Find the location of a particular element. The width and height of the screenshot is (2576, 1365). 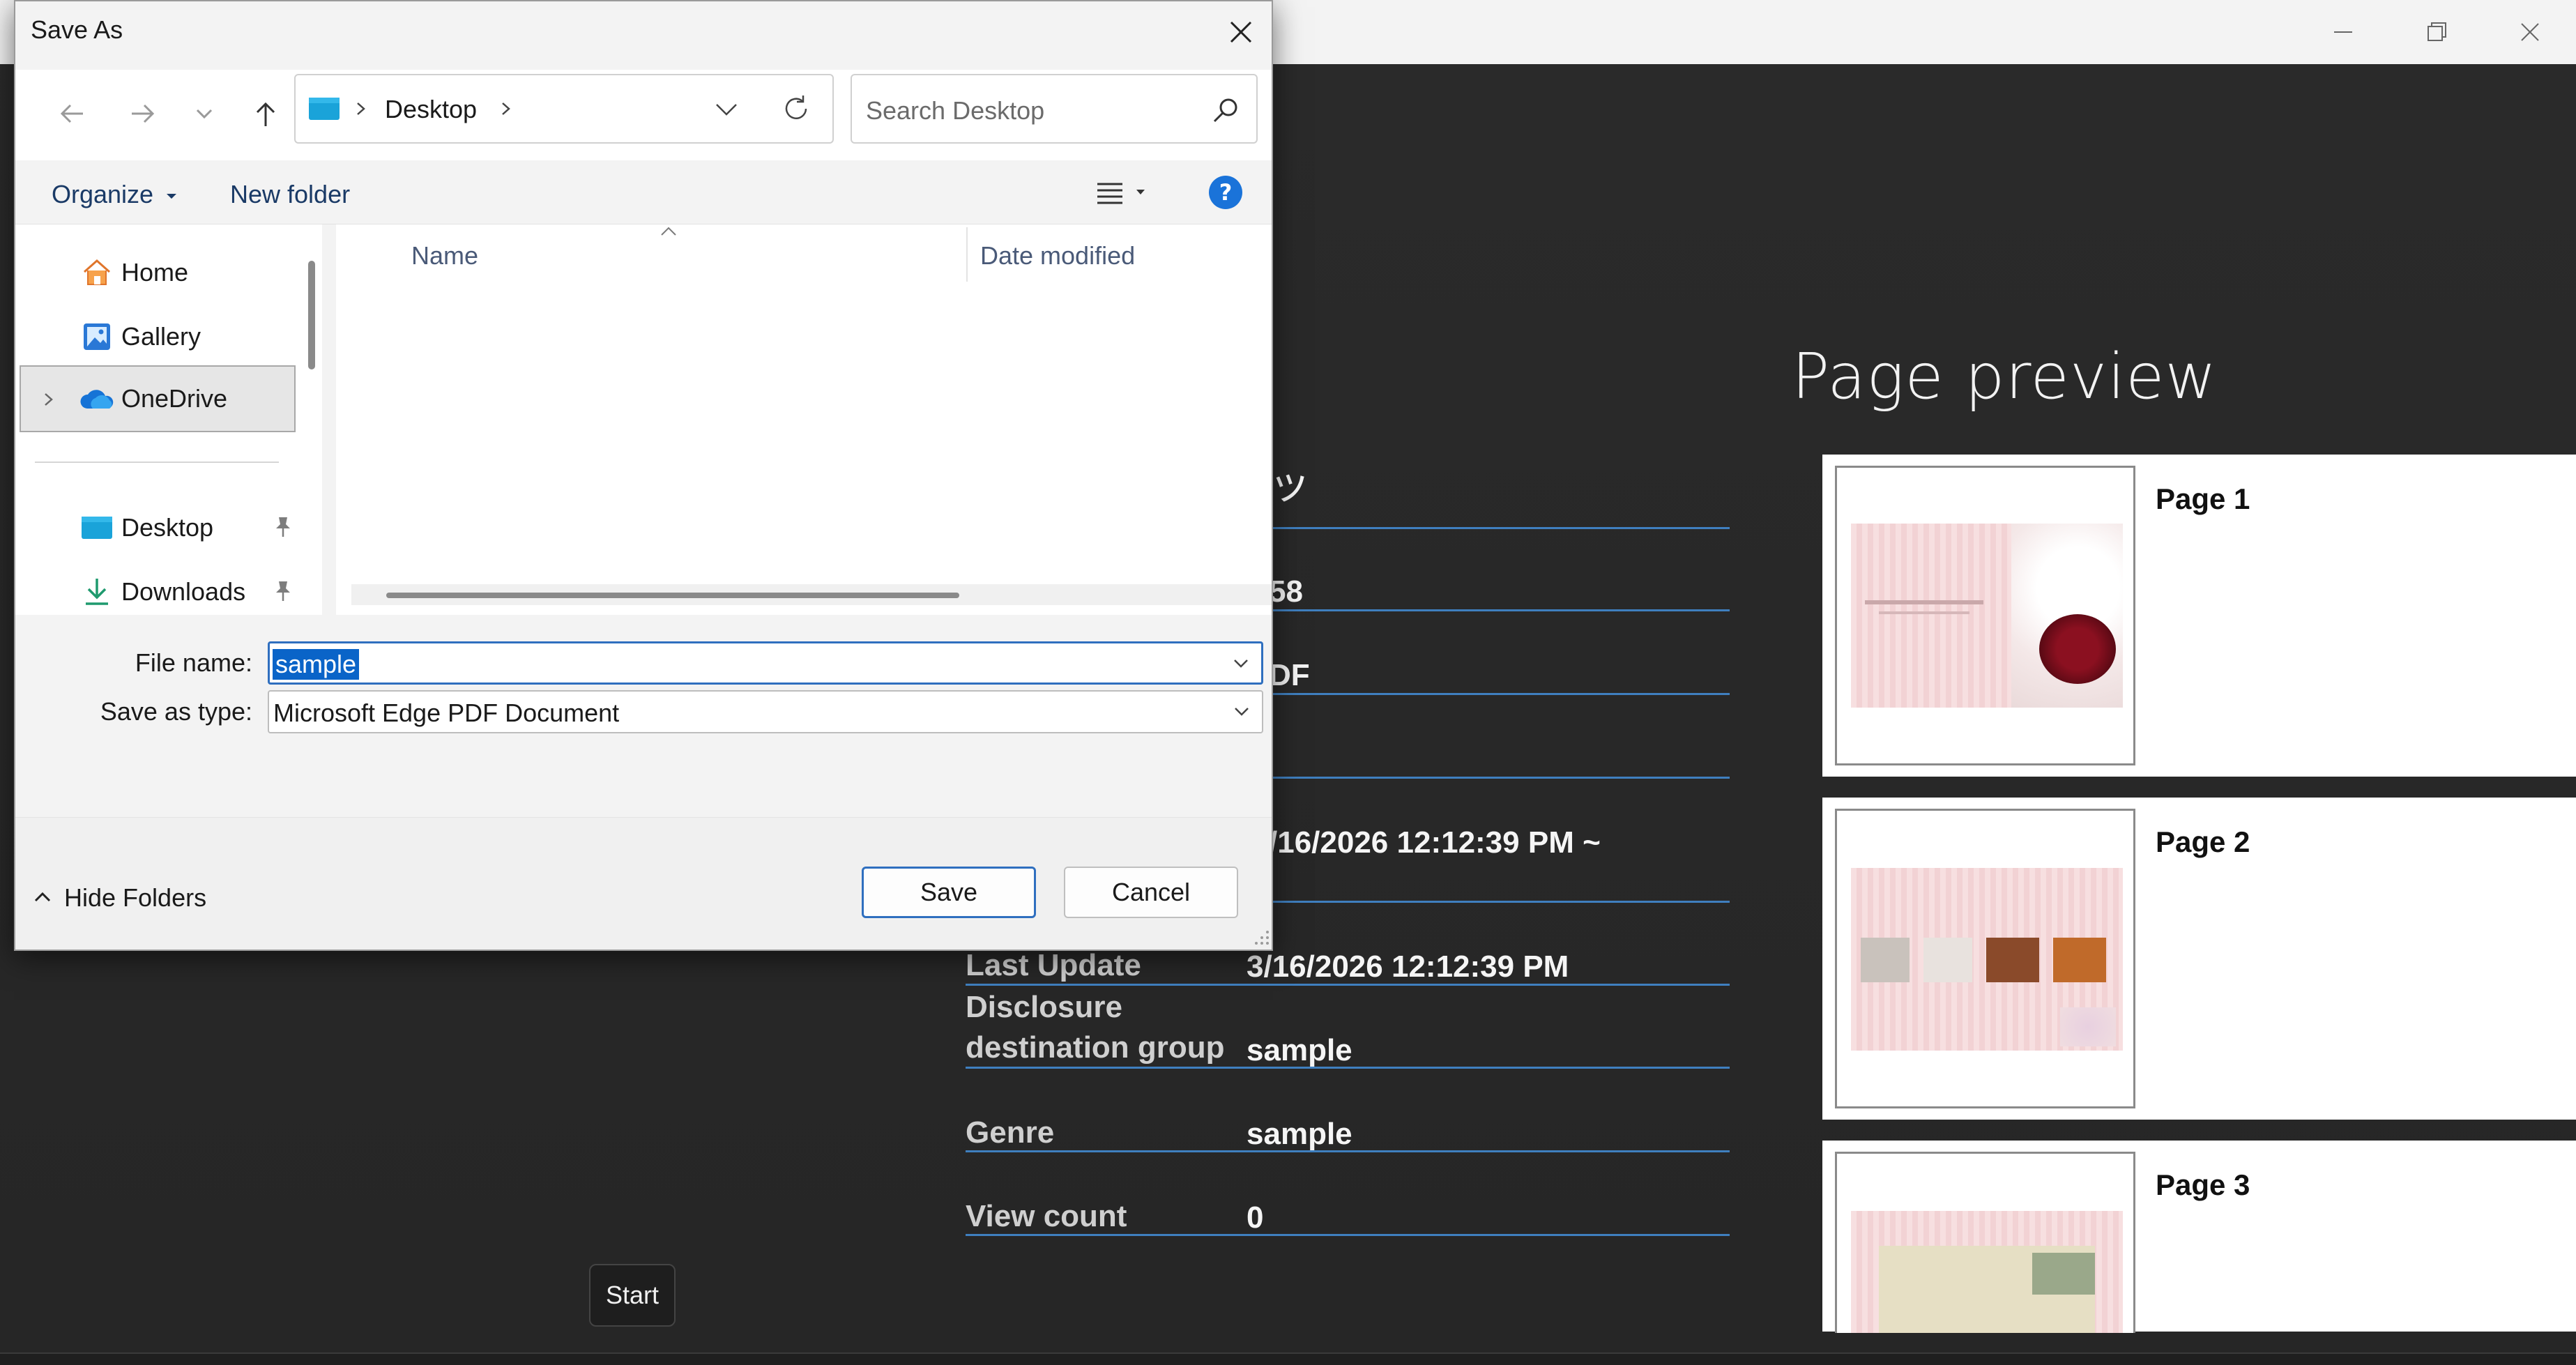

desktop-folder-icon is located at coordinates (324, 110).